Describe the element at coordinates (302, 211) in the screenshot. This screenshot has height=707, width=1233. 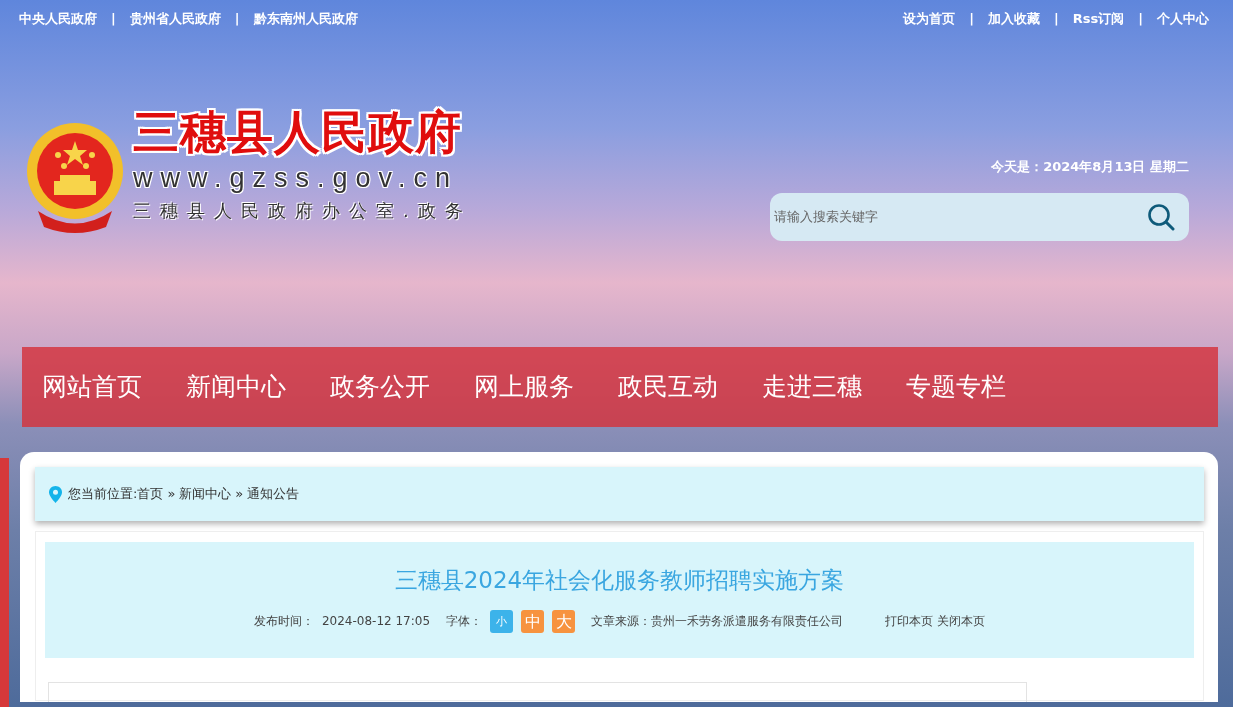
I see `site-subtitle: 三穗县人民政府办公室.政务` at that location.